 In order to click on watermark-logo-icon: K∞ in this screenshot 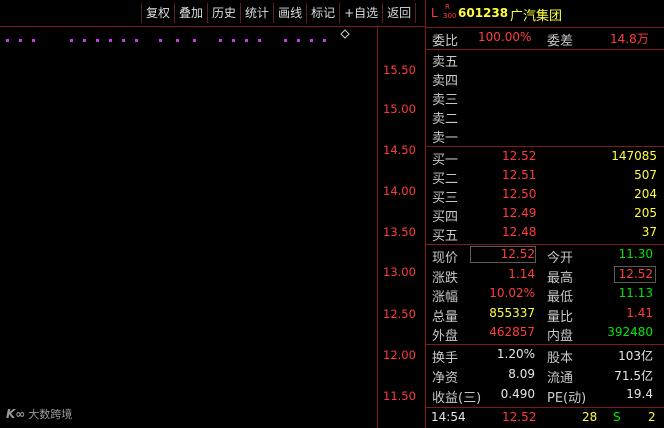, I will do `click(16, 414)`.